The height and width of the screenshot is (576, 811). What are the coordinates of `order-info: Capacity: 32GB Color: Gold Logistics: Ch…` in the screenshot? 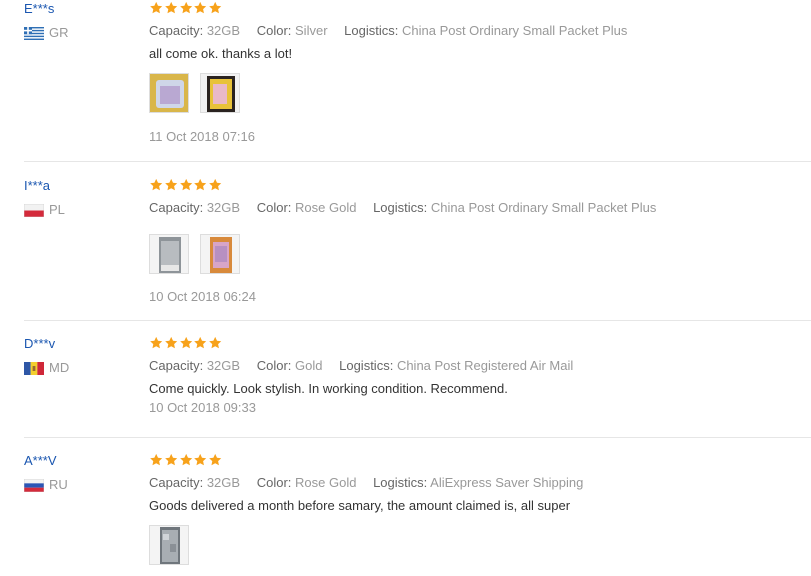 It's located at (480, 366).